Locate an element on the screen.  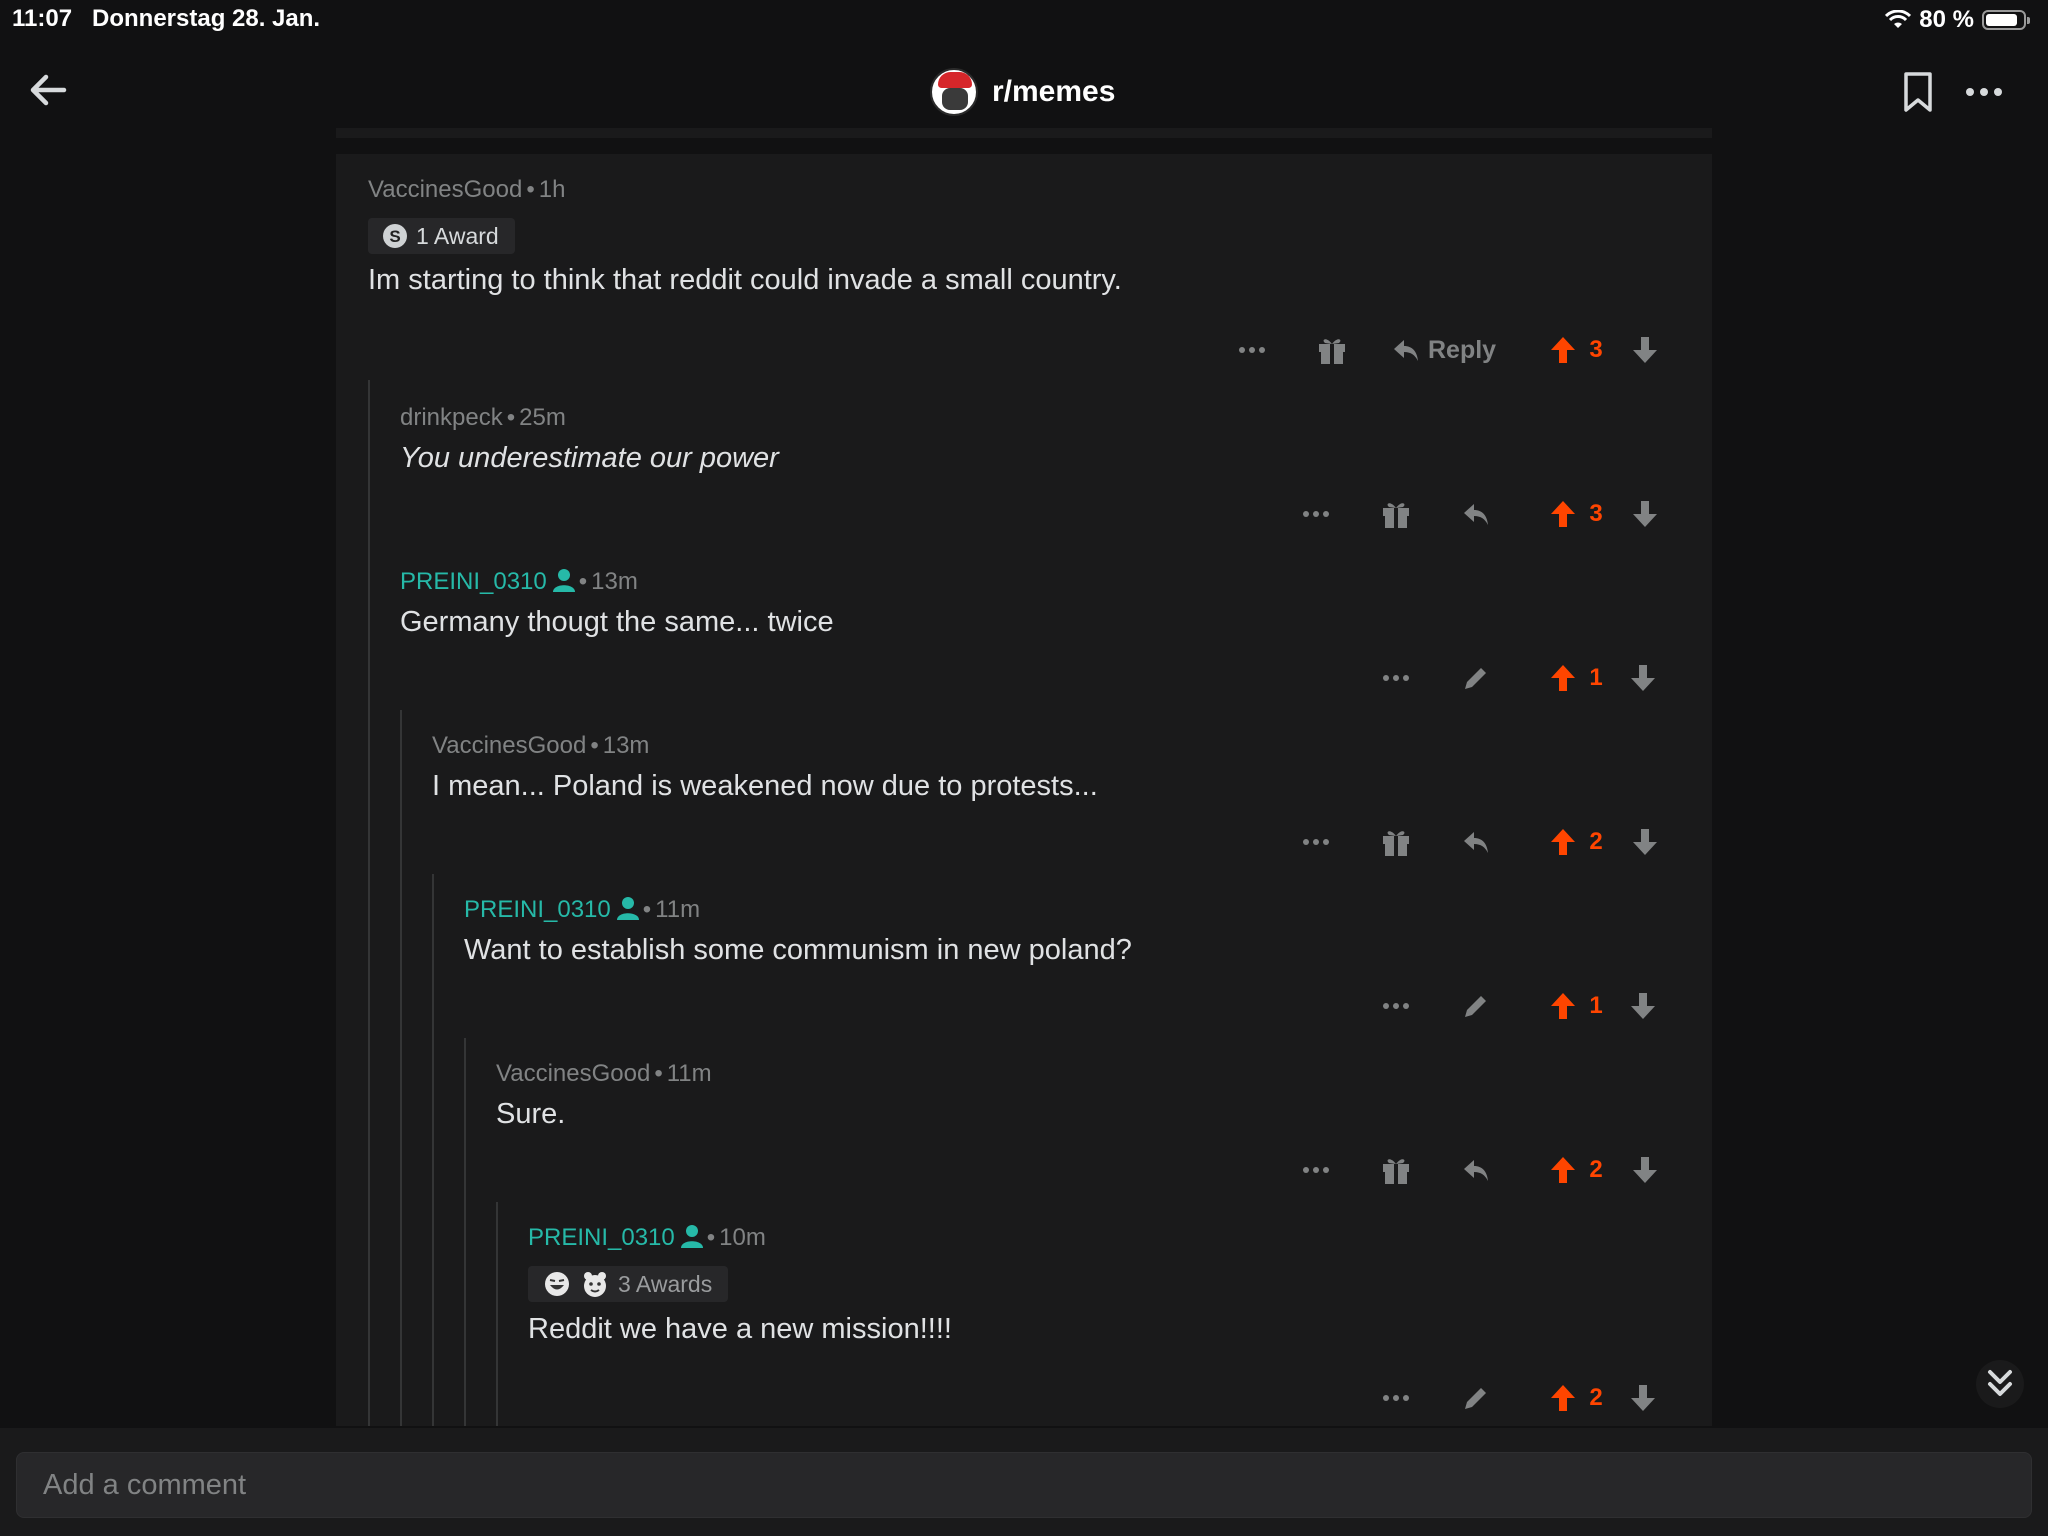
comment-time: 10m is located at coordinates (742, 1237).